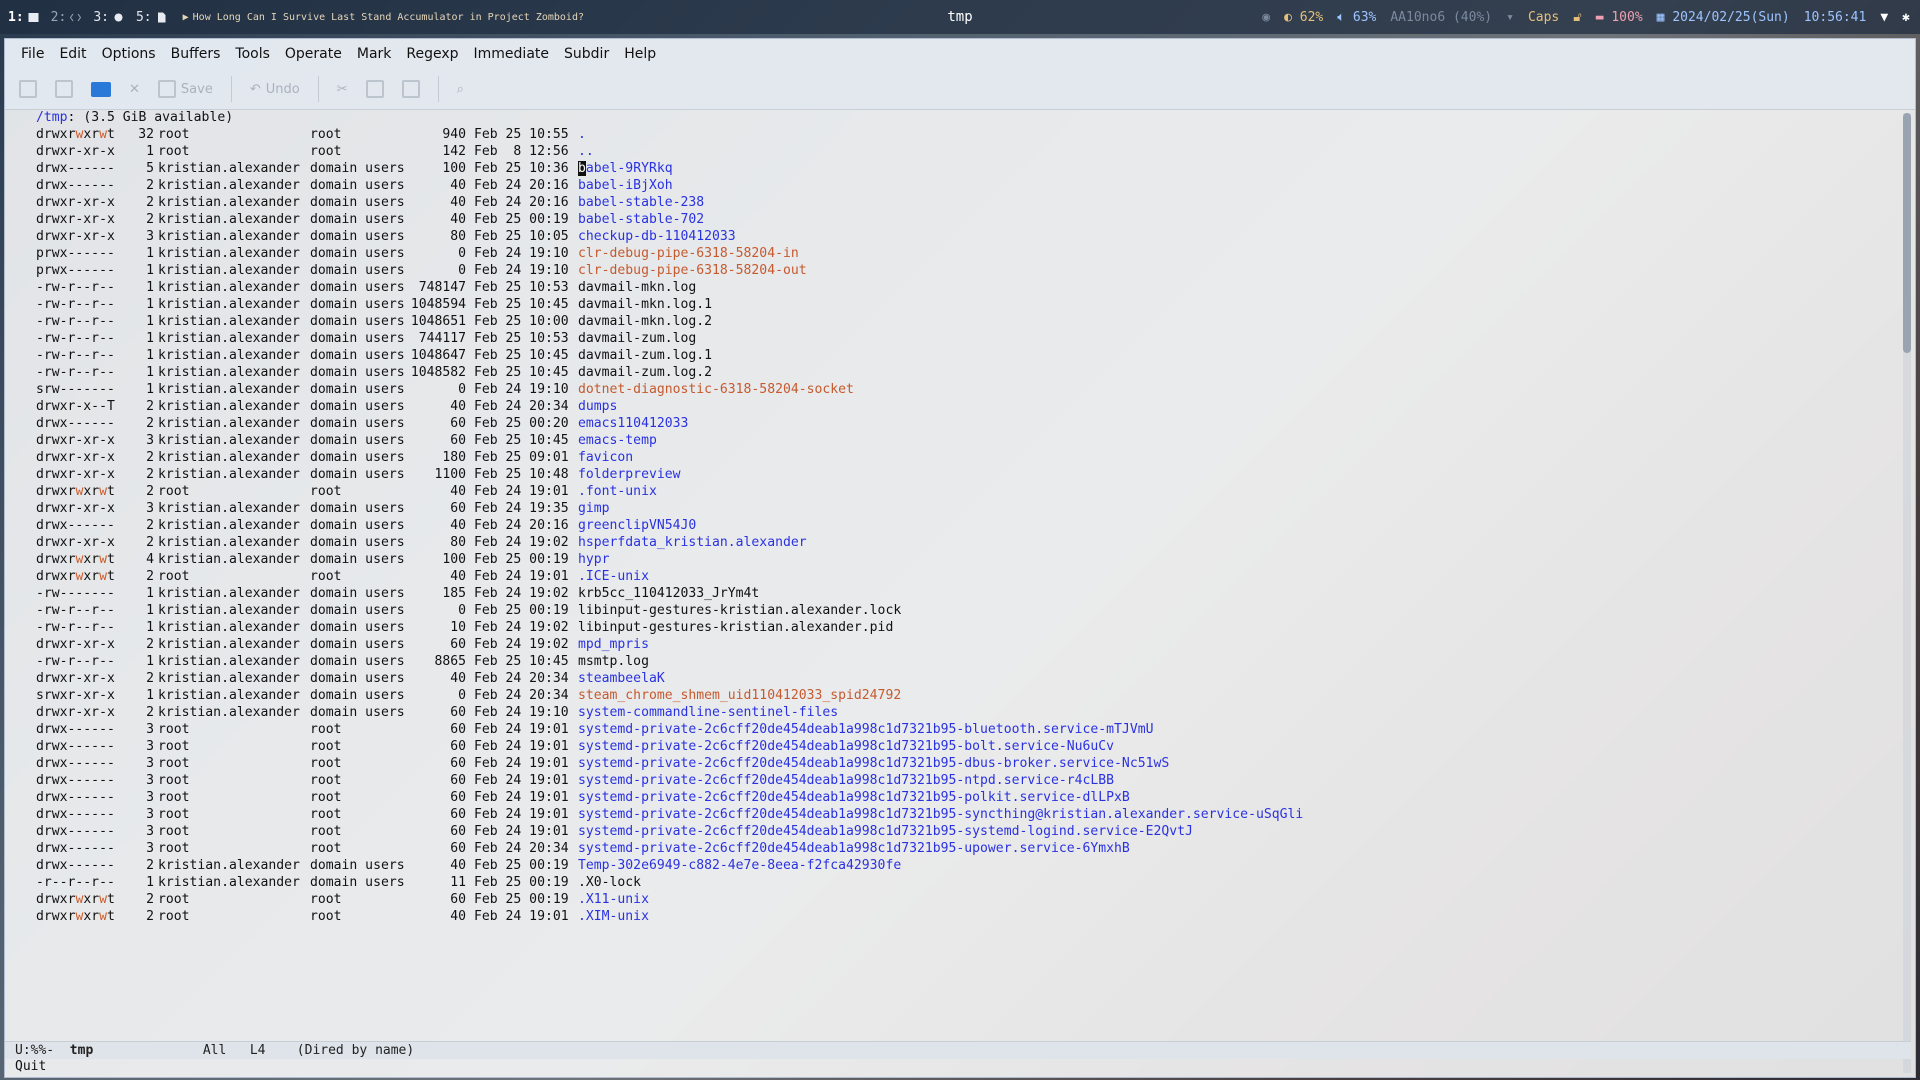 This screenshot has height=1080, width=1920. Describe the element at coordinates (716, 389) in the screenshot. I see `file-name: dotnet-diagnostic-6318-58204-socket` at that location.